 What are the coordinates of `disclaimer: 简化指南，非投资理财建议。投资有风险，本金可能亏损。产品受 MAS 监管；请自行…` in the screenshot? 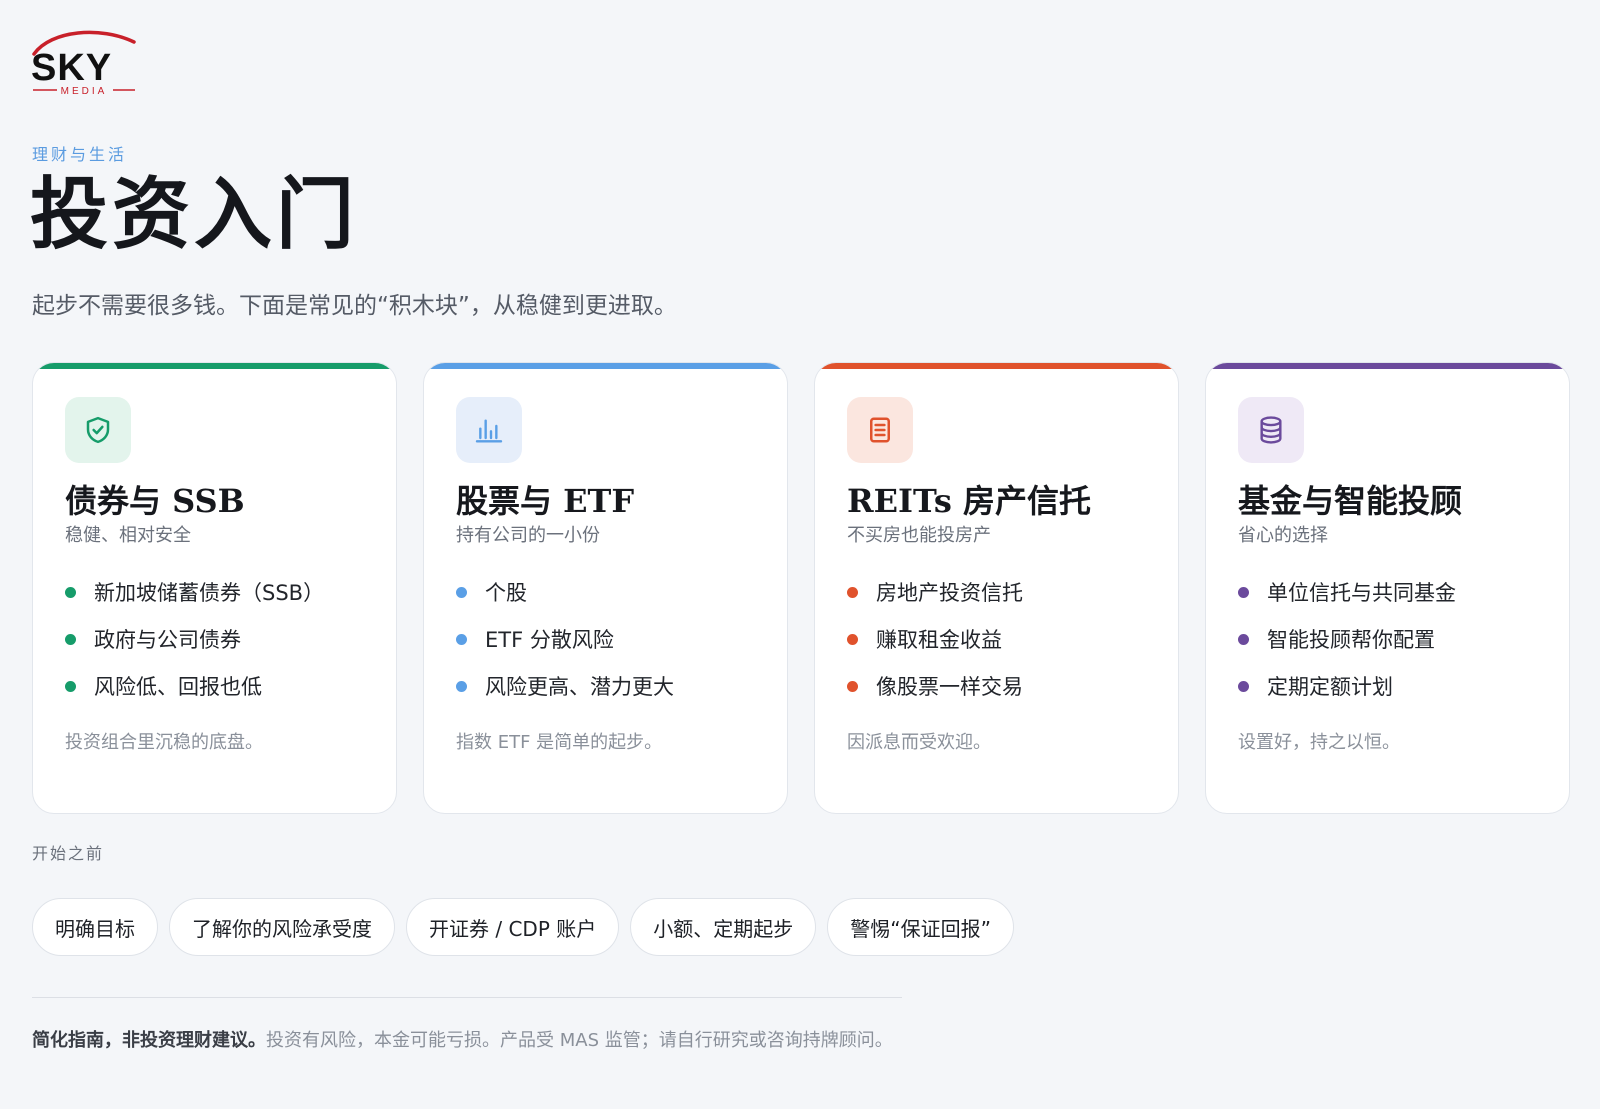 It's located at (472, 1040).